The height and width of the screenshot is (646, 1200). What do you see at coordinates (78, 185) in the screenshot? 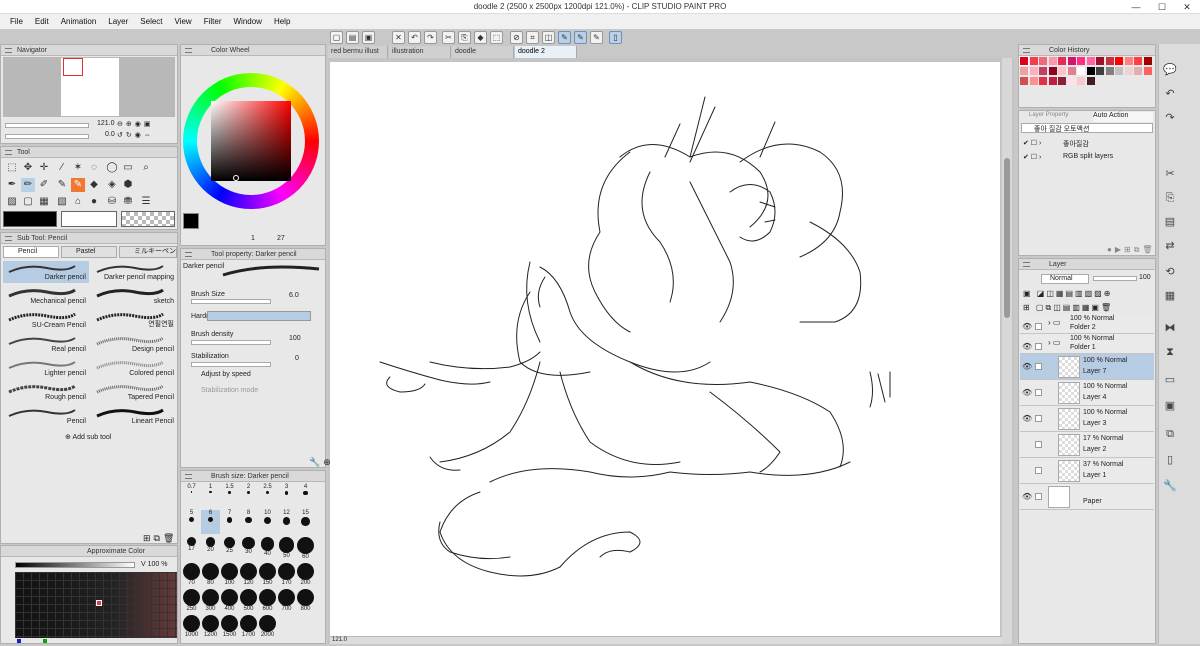
I see `decoration-icon: ✎` at bounding box center [78, 185].